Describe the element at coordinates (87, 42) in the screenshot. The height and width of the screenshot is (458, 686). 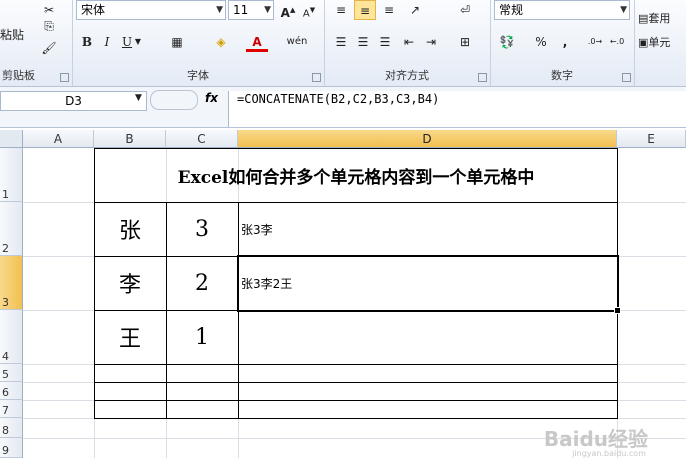
I see `bold-button: B` at that location.